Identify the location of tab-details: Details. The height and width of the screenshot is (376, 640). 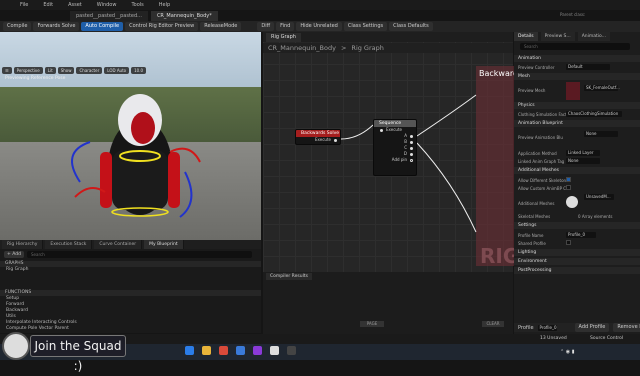
(526, 36).